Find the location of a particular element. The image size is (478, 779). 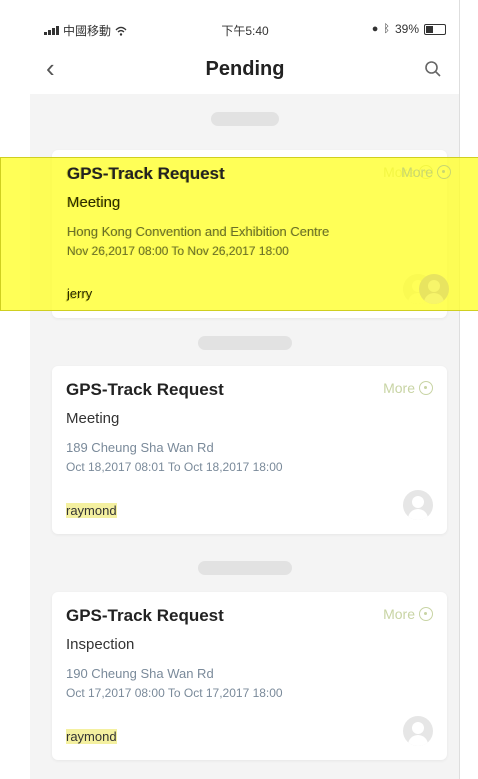

search-icon is located at coordinates (433, 69).